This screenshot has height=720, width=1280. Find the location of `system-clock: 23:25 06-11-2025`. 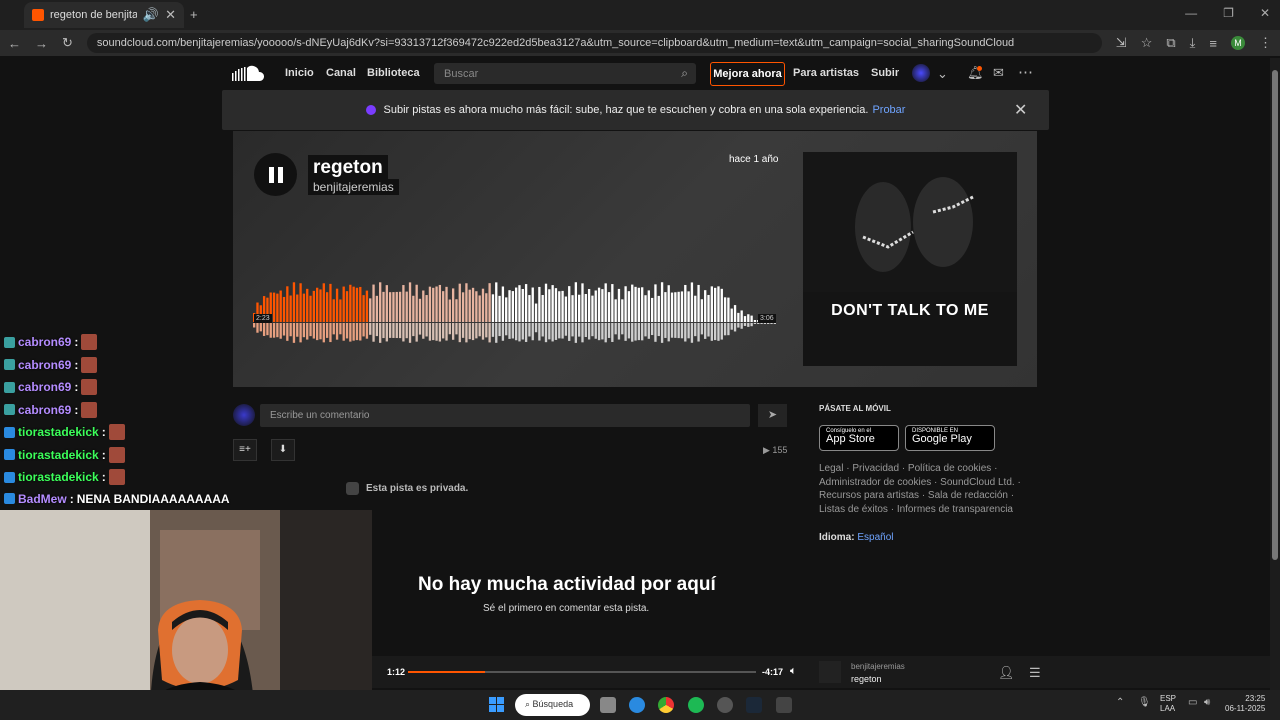

system-clock: 23:25 06-11-2025 is located at coordinates (1245, 704).